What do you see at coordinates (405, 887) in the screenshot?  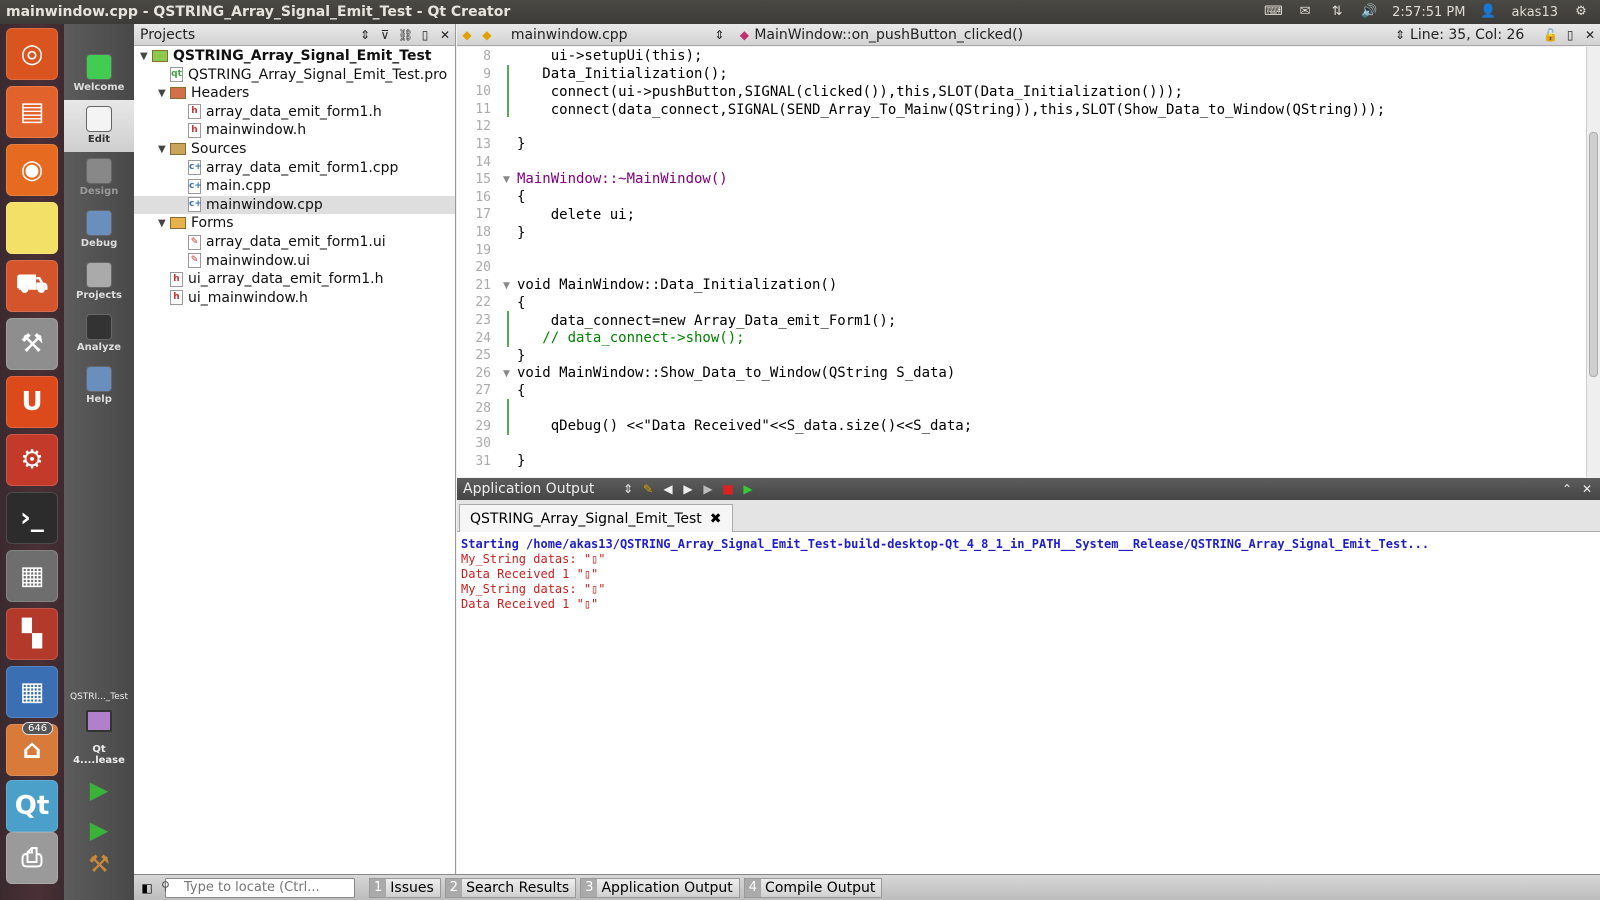 I see `pane-button-issues: 1 Issues` at bounding box center [405, 887].